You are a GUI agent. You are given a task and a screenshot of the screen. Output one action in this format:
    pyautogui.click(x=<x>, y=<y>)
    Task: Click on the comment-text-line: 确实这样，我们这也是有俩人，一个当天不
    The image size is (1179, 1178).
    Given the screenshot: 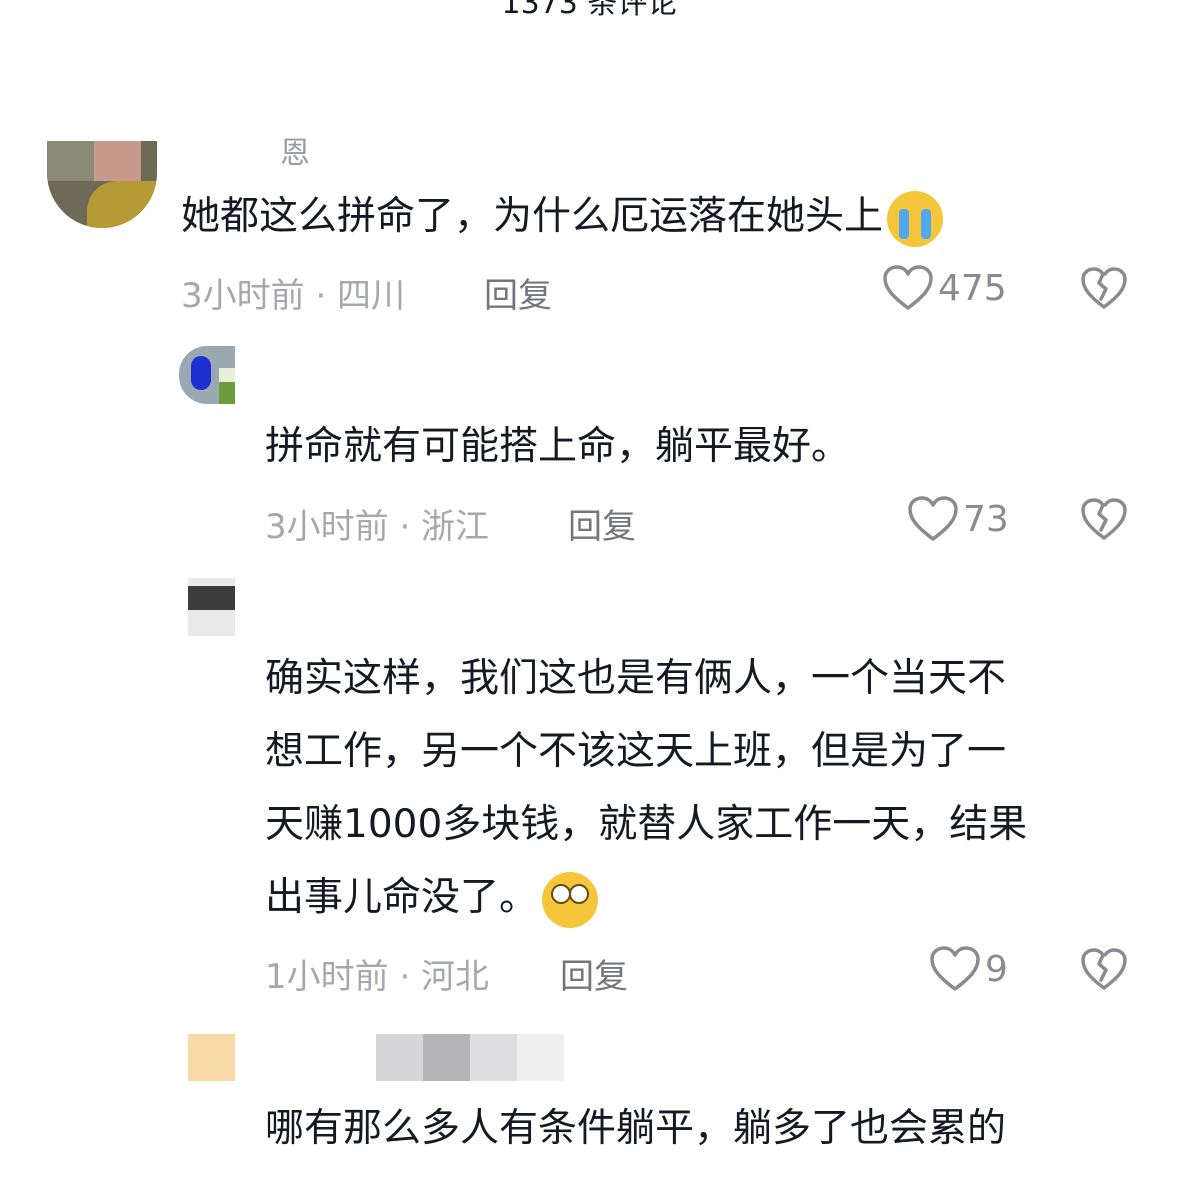 What is the action you would take?
    pyautogui.click(x=636, y=678)
    